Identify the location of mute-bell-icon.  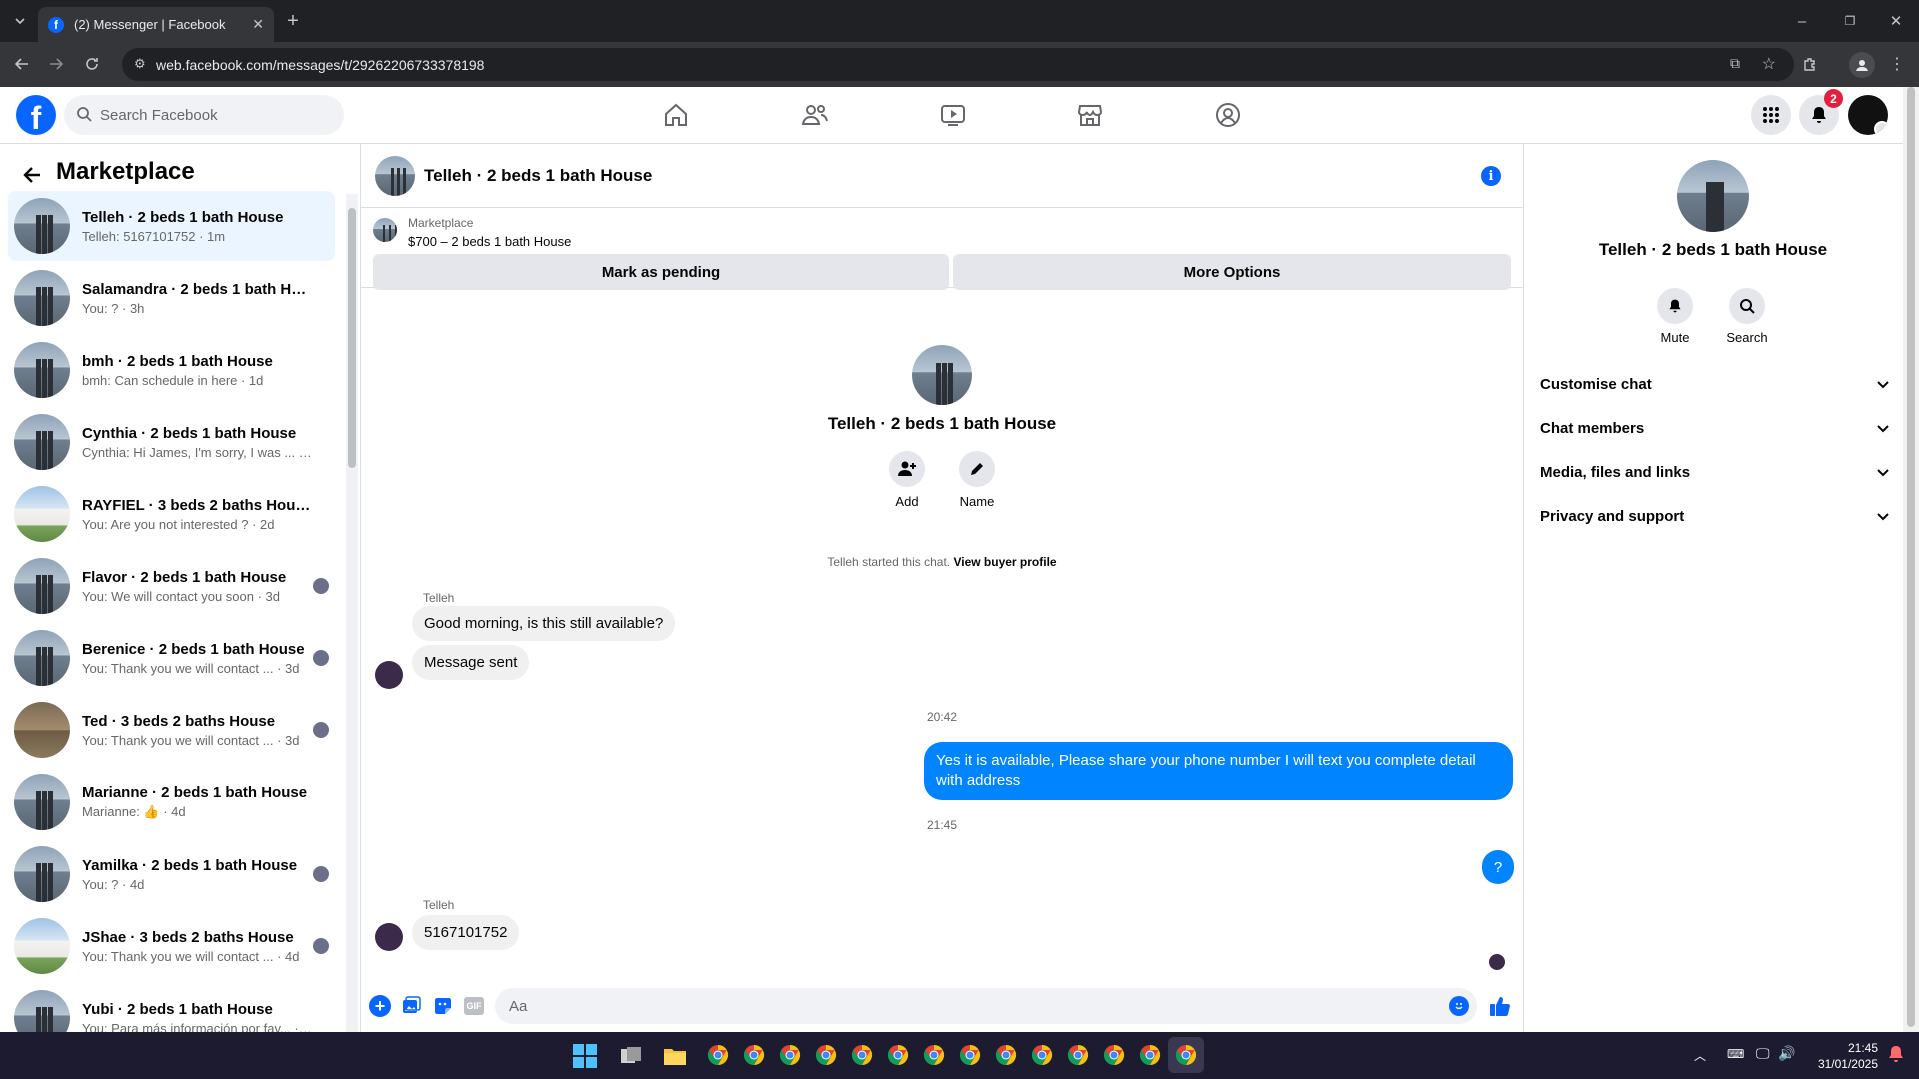
(1675, 306).